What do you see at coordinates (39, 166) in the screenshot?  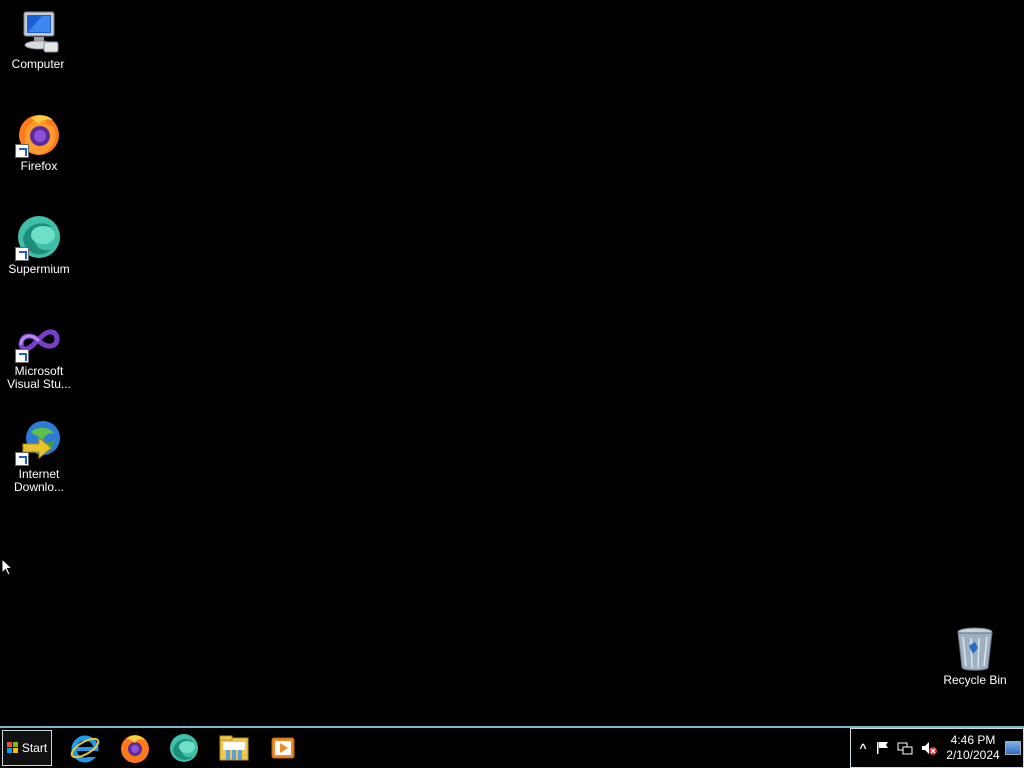 I see `desktop-icon-label: Firefox` at bounding box center [39, 166].